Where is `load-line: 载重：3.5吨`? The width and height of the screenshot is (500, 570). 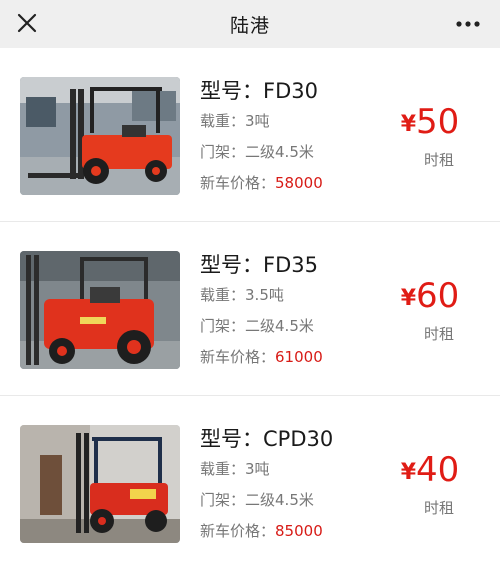 load-line: 载重：3.5吨 is located at coordinates (261, 295).